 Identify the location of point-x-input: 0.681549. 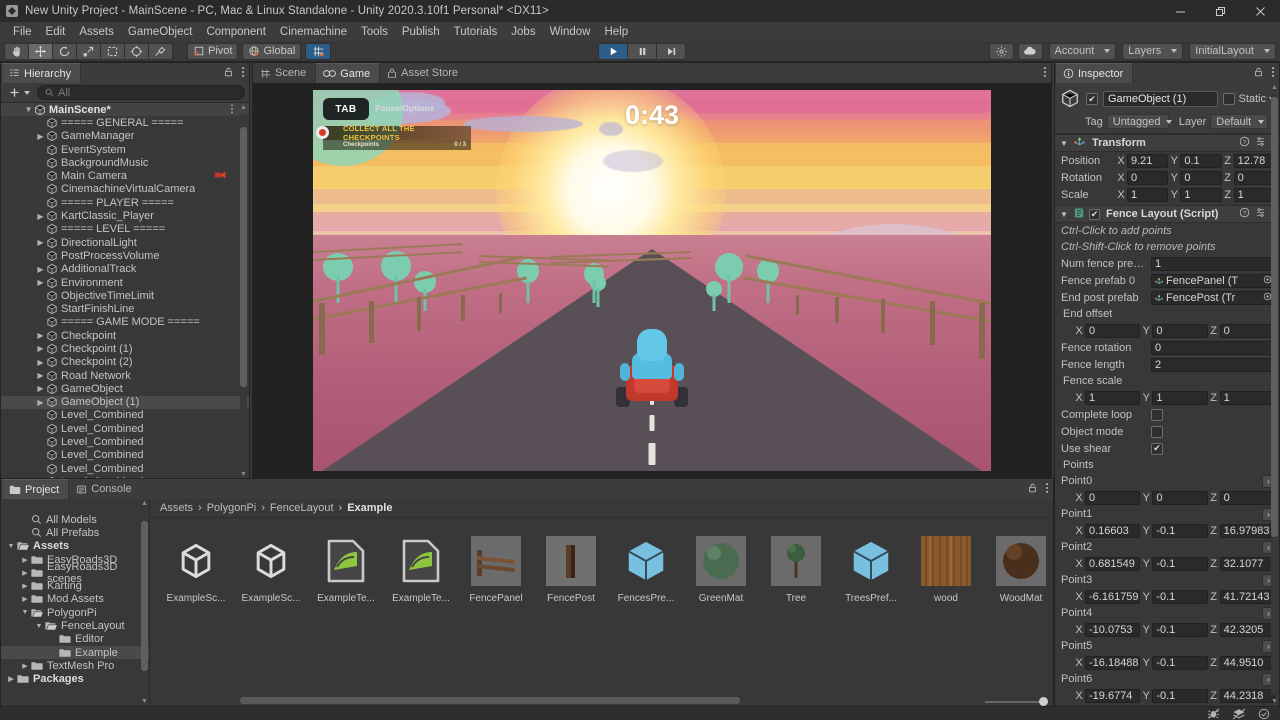
(1113, 563).